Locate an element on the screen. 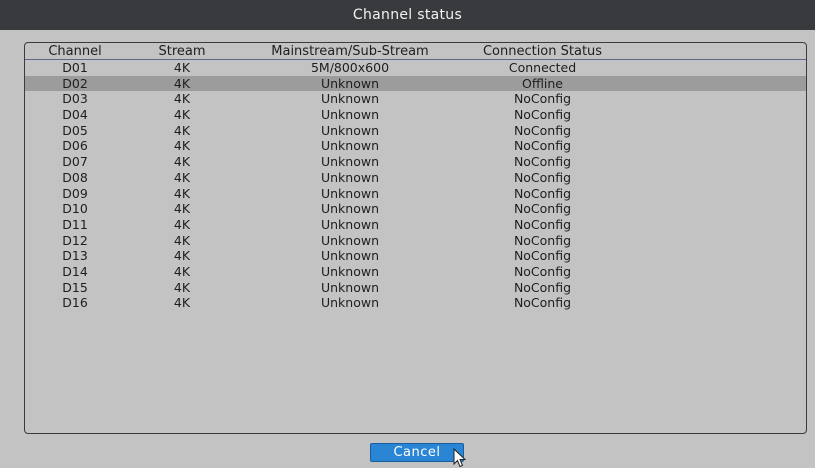 The width and height of the screenshot is (815, 468). table-row: D12 4K Unknown NoConfig is located at coordinates (415, 241).